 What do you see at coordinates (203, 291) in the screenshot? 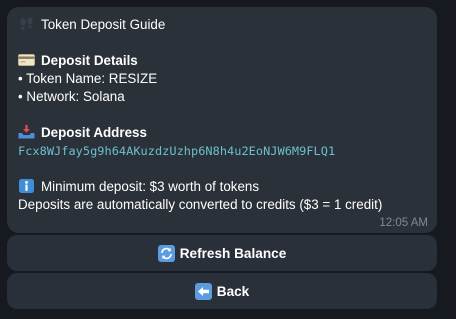
I see `back-arrow-icon` at bounding box center [203, 291].